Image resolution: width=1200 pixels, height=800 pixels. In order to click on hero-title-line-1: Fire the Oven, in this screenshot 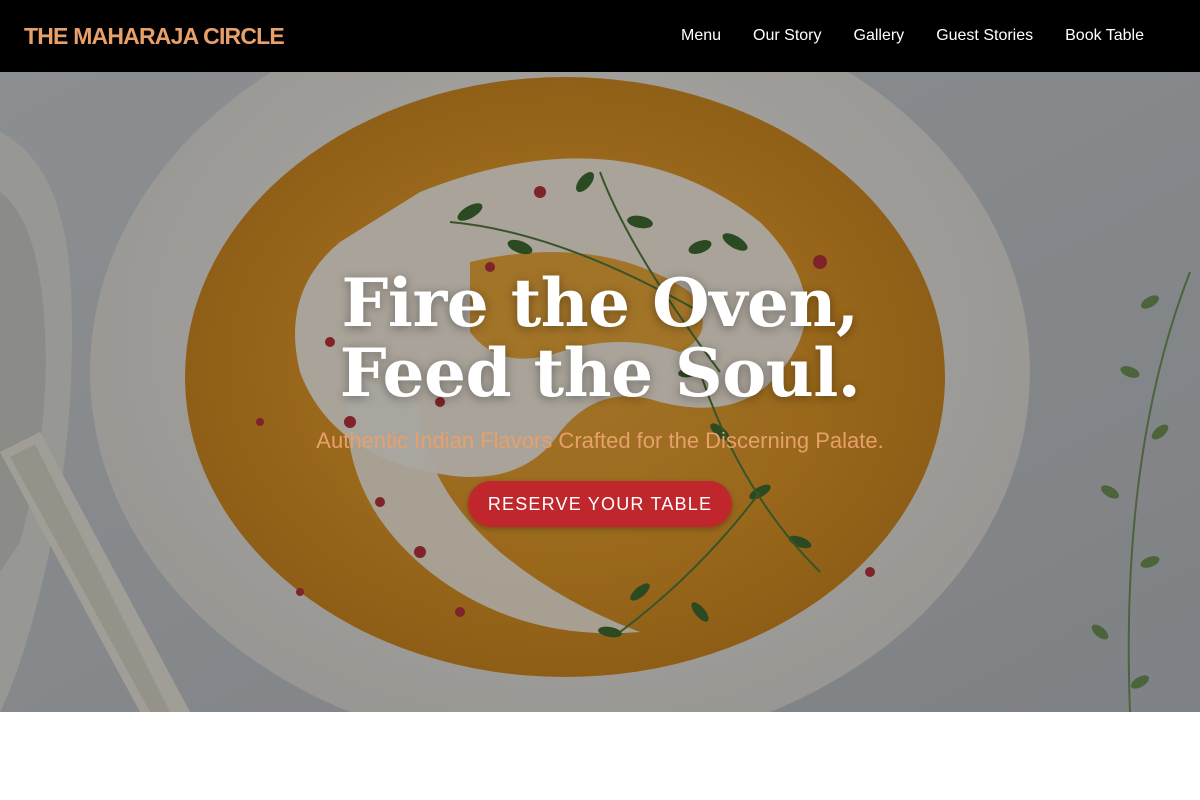, I will do `click(600, 303)`.